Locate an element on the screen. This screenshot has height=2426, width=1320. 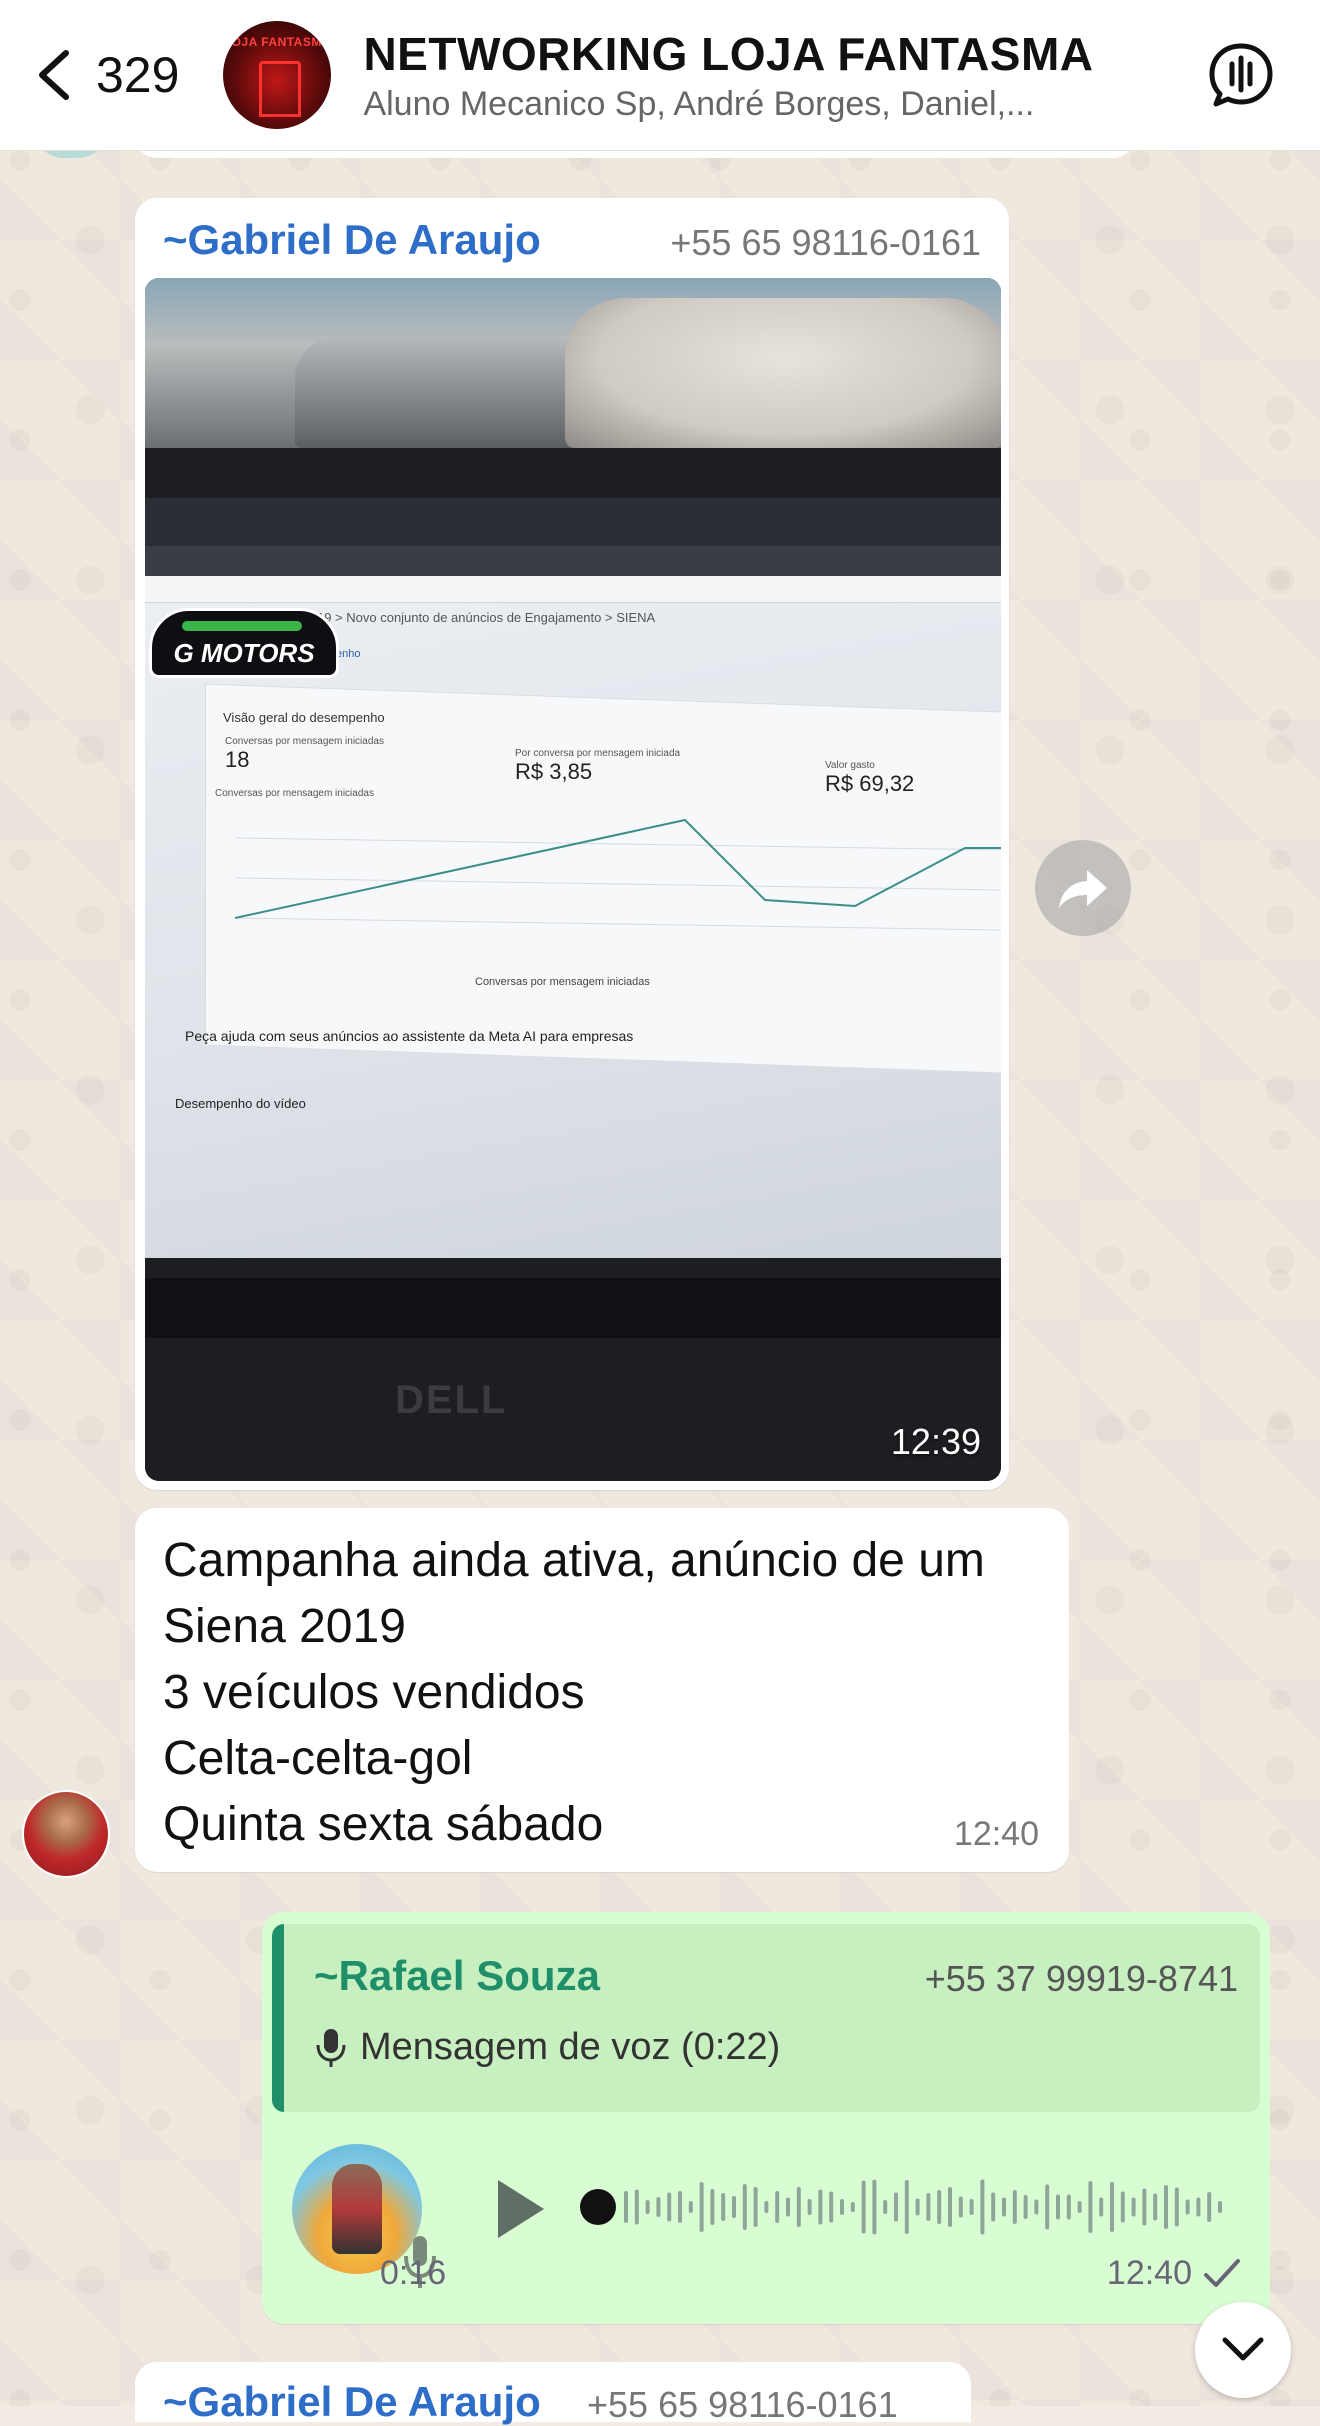
sender-row: ~Gabriel De Araujo +55 65 98116-0161 is located at coordinates (572, 244).